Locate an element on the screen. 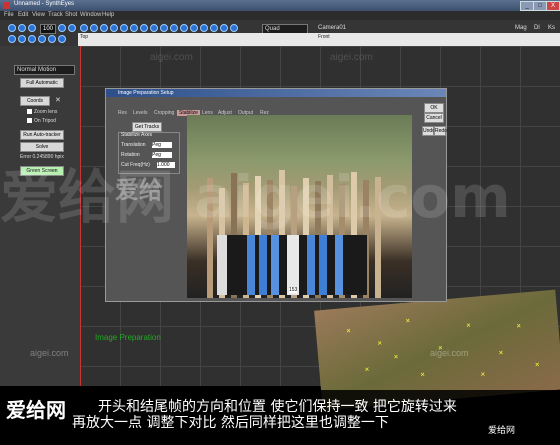  on-tripod-checkbox: On Tripod is located at coordinates (41, 121).